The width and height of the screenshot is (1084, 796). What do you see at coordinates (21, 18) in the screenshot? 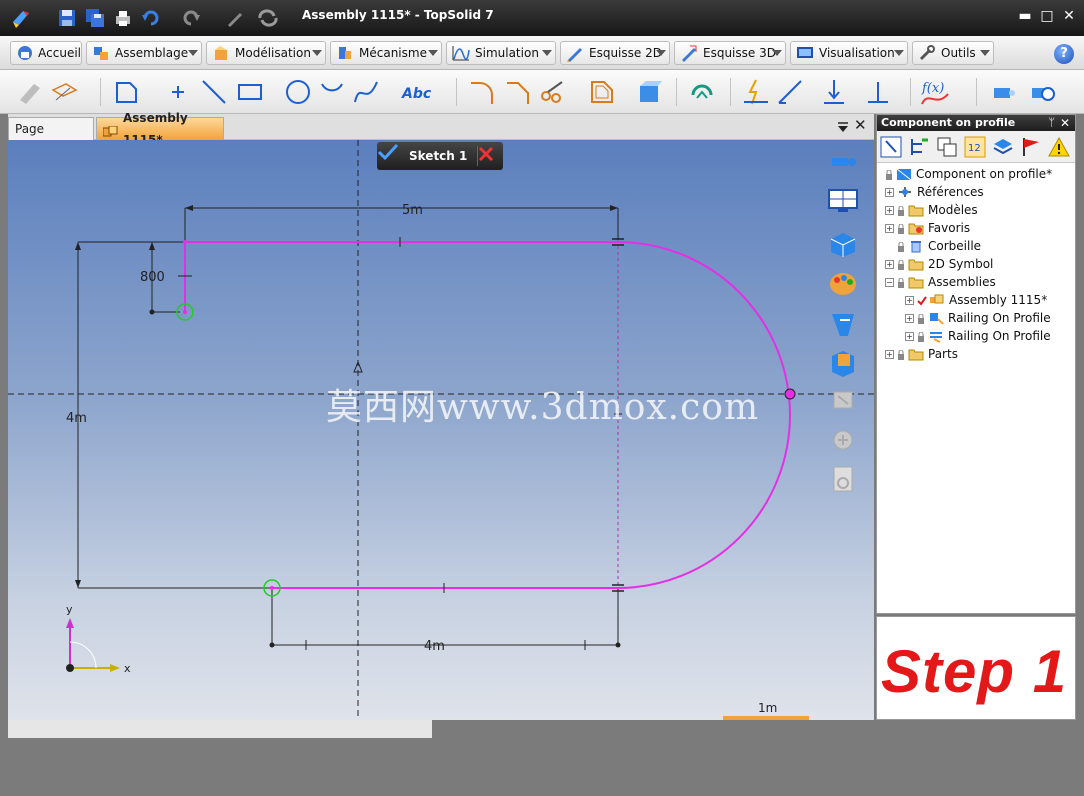
I see `app-logo-icon` at bounding box center [21, 18].